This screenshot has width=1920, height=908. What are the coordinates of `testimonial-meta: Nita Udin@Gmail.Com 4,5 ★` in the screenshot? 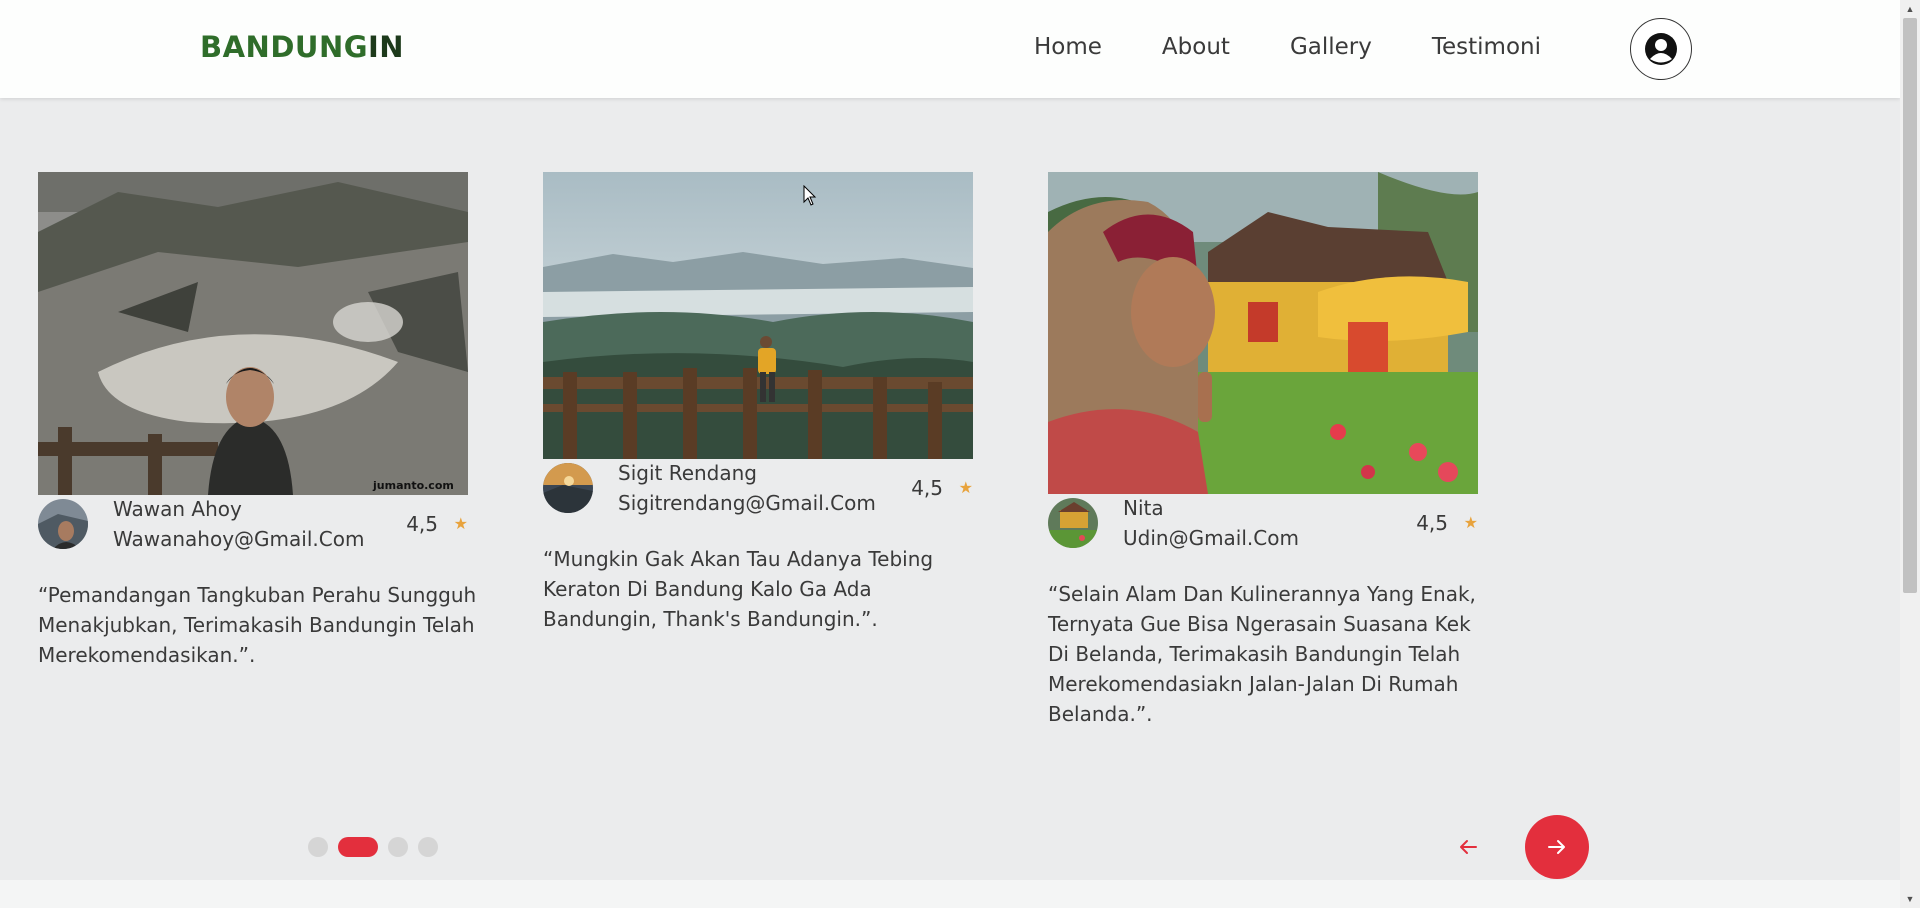 It's located at (1263, 526).